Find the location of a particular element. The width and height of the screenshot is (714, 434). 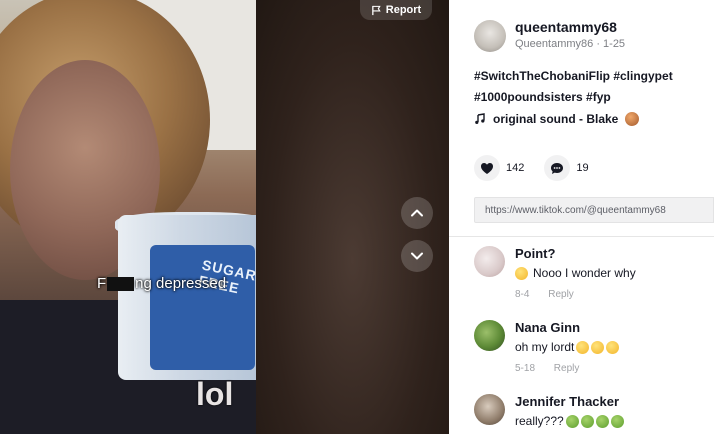

music-emoji-icon is located at coordinates (632, 119).